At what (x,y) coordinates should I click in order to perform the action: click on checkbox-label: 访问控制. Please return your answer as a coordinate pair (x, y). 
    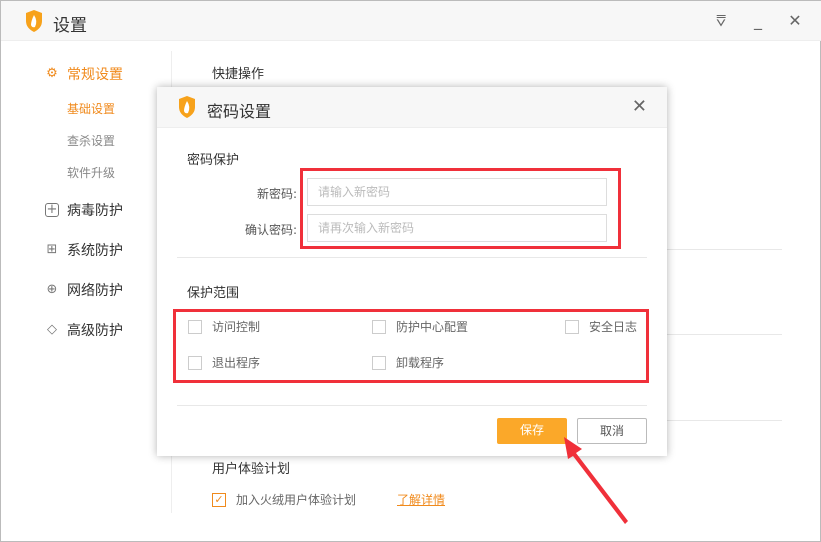
    Looking at the image, I should click on (236, 327).